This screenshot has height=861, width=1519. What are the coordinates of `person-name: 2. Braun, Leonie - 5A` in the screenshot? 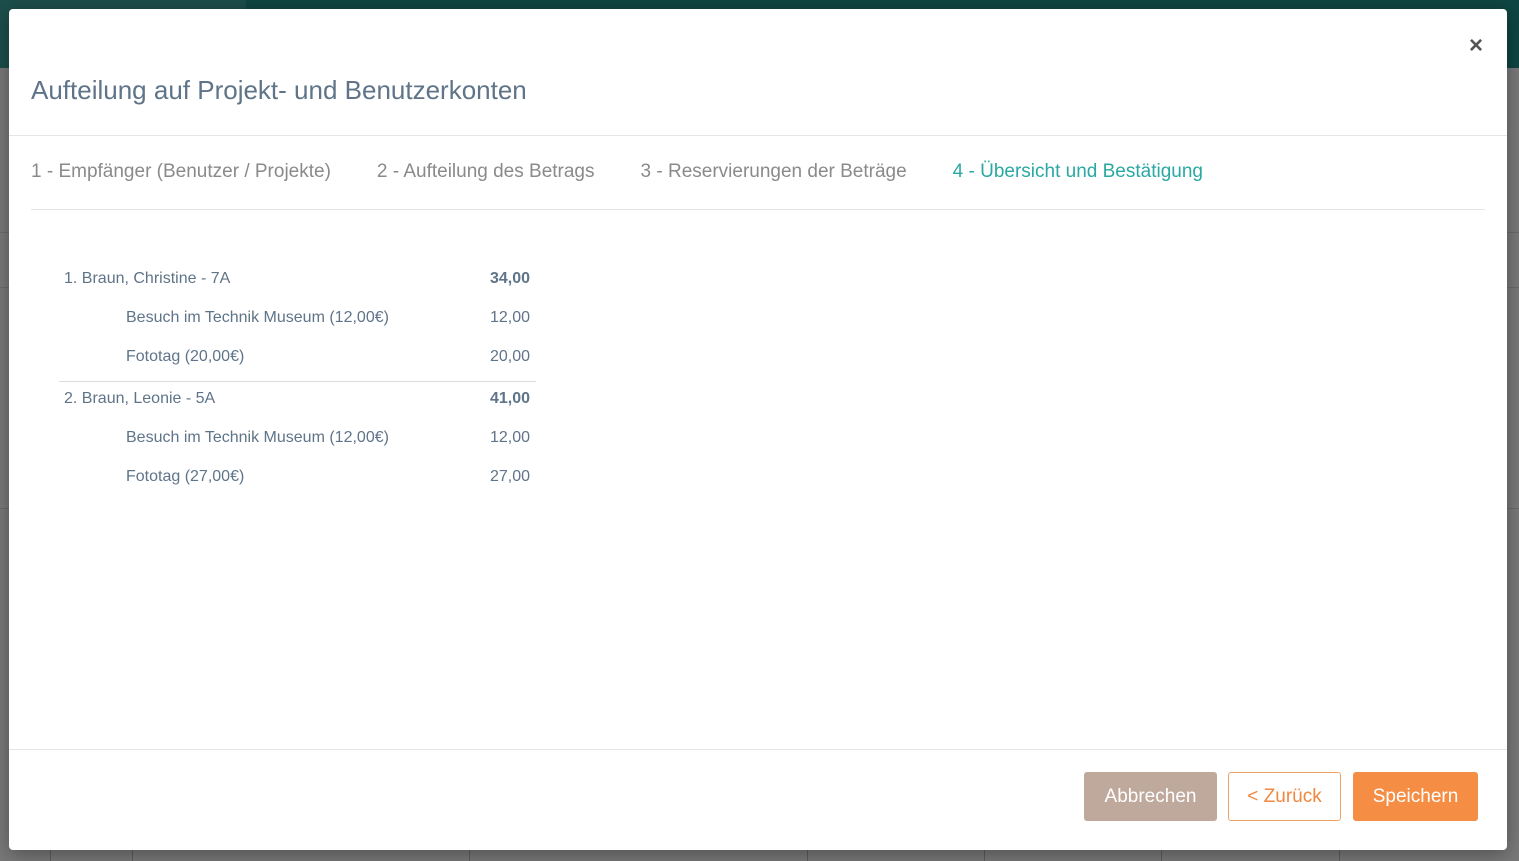 It's located at (140, 398).